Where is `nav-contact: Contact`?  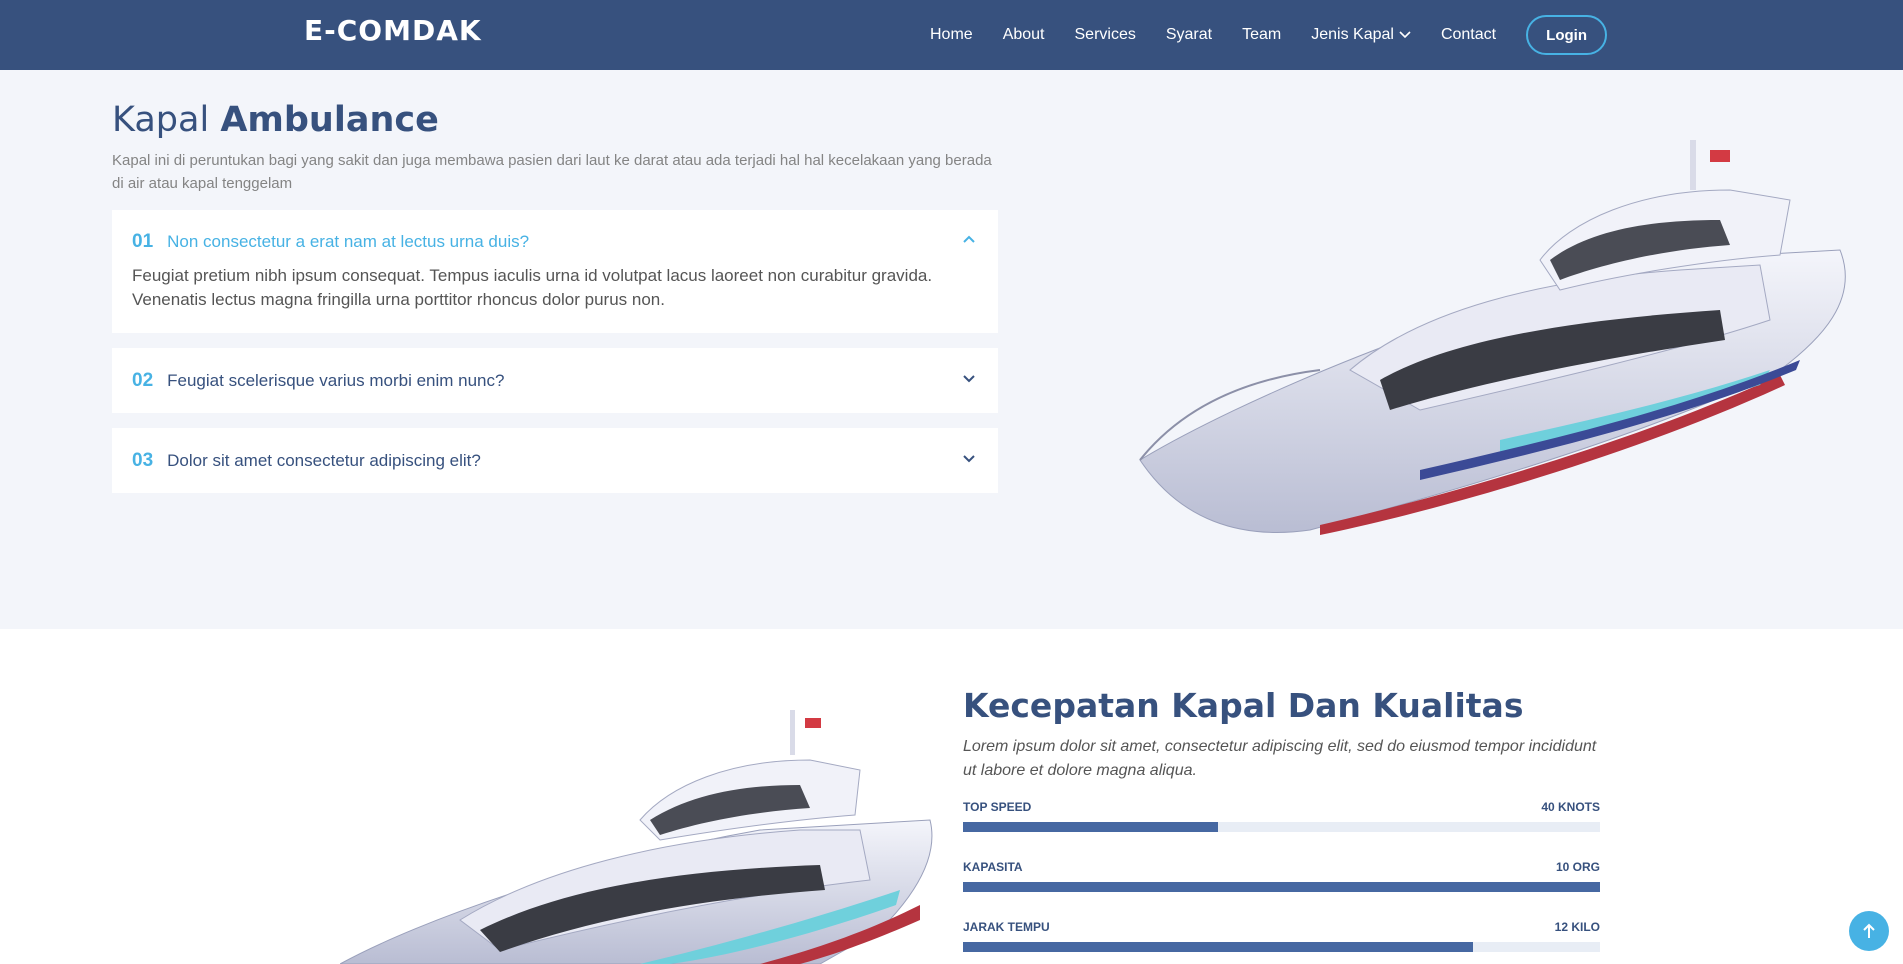
nav-contact: Contact is located at coordinates (1468, 35).